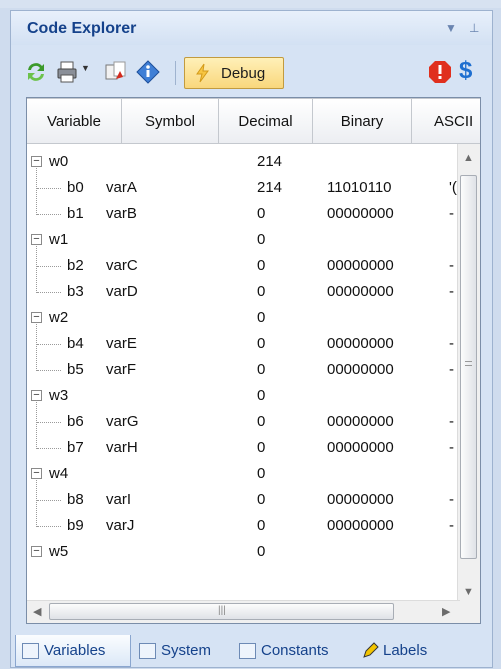 This screenshot has width=501, height=669. Describe the element at coordinates (451, 28) in the screenshot. I see `dropdown-arrow-icon: ▼` at that location.